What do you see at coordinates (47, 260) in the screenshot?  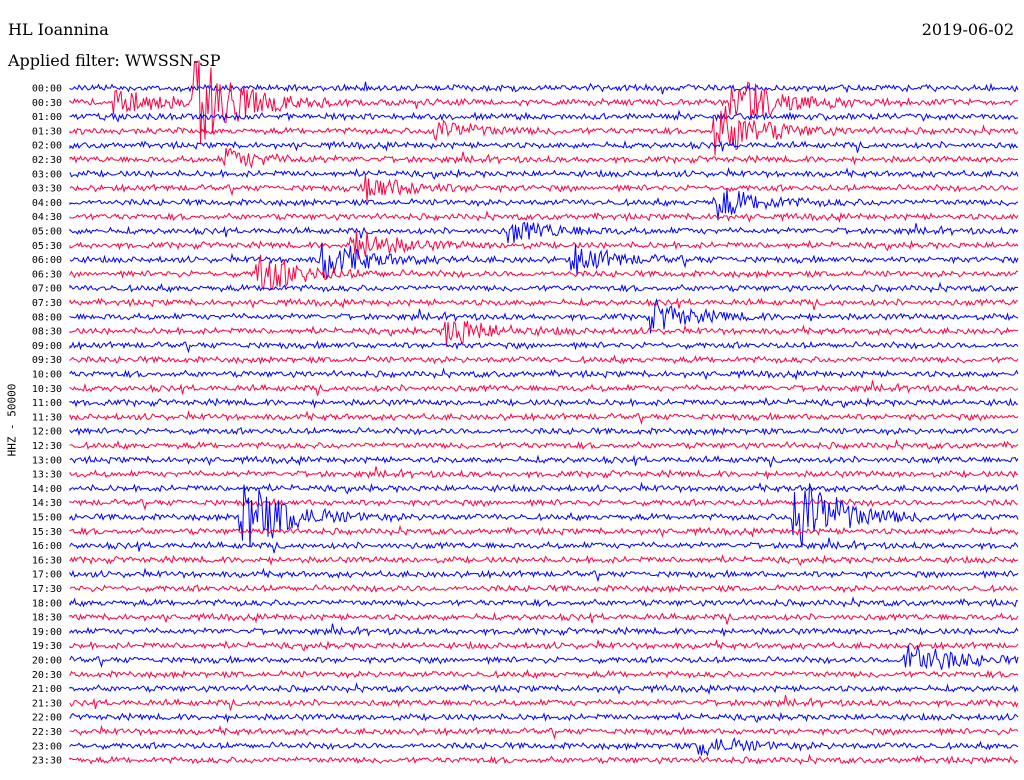 I see `time-tick-label: 06:00` at bounding box center [47, 260].